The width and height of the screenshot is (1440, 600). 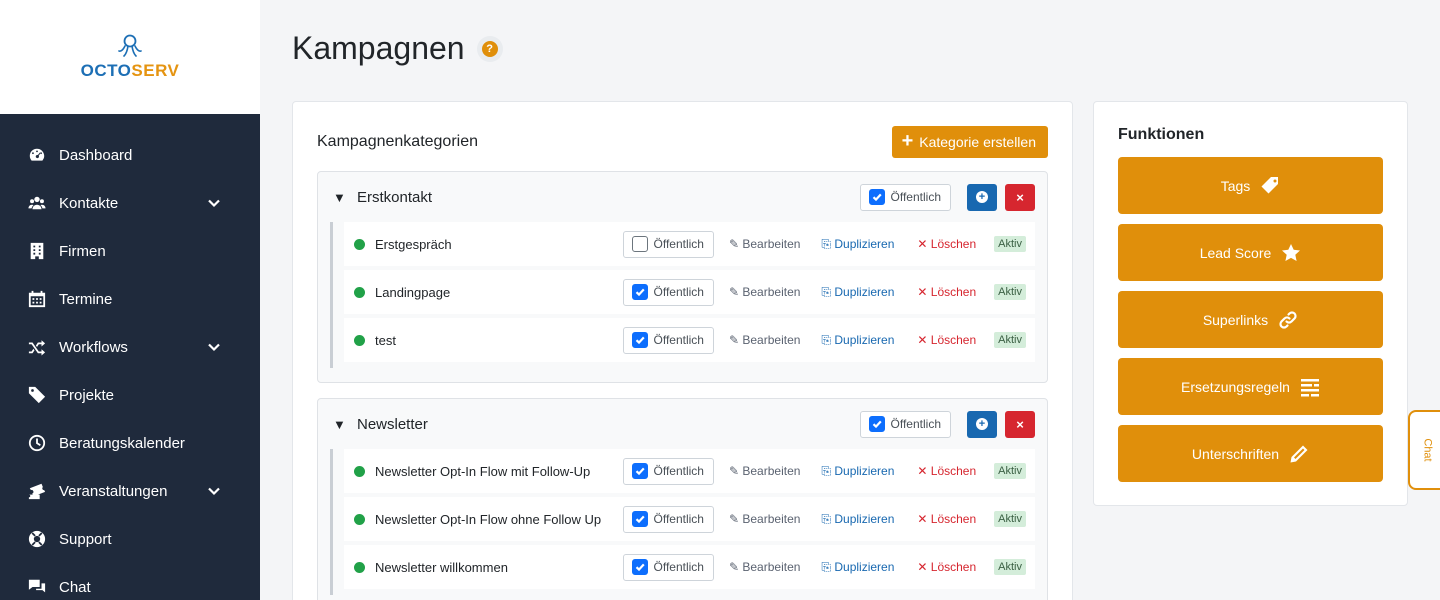 I want to click on campaign-name: Newsletter Opt-In Flow mit Follow-Up, so click(x=499, y=471).